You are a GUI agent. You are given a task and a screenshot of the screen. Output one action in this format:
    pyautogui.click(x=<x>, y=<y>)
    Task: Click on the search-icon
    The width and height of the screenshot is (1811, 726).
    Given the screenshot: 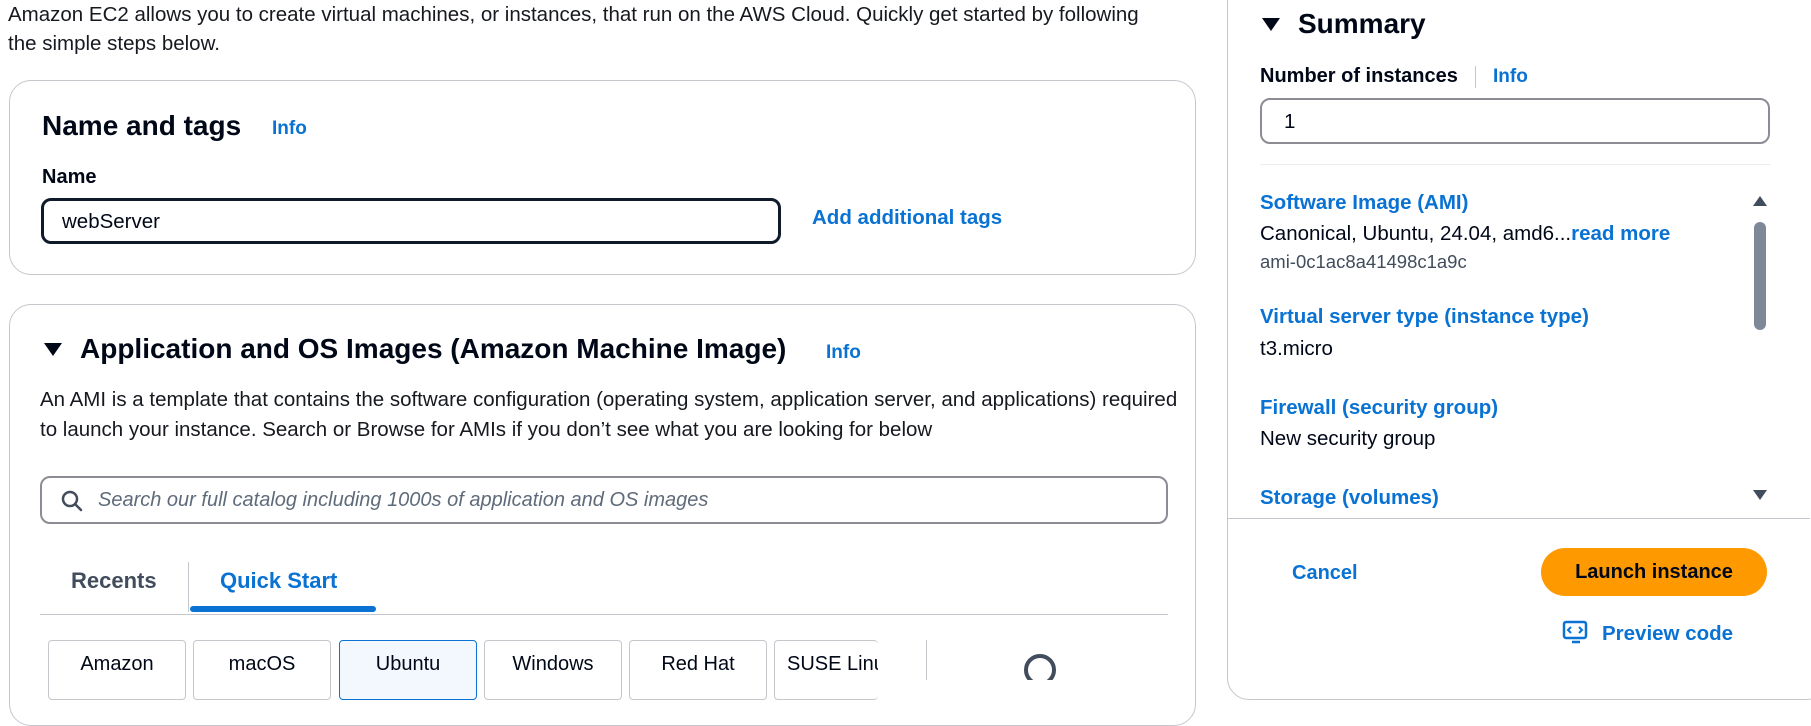 What is the action you would take?
    pyautogui.click(x=72, y=501)
    